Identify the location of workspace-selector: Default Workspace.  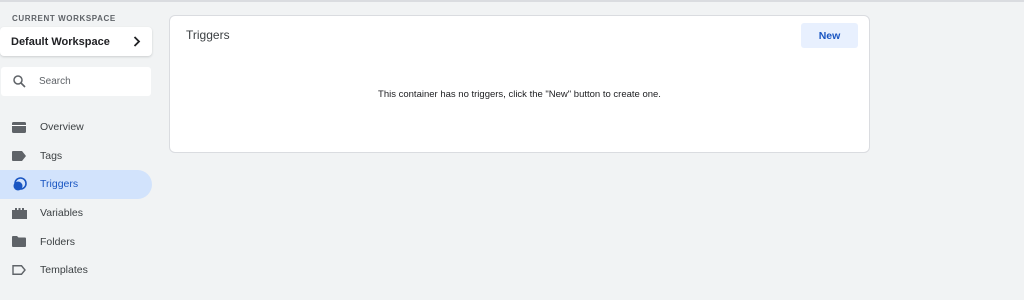
(76, 41).